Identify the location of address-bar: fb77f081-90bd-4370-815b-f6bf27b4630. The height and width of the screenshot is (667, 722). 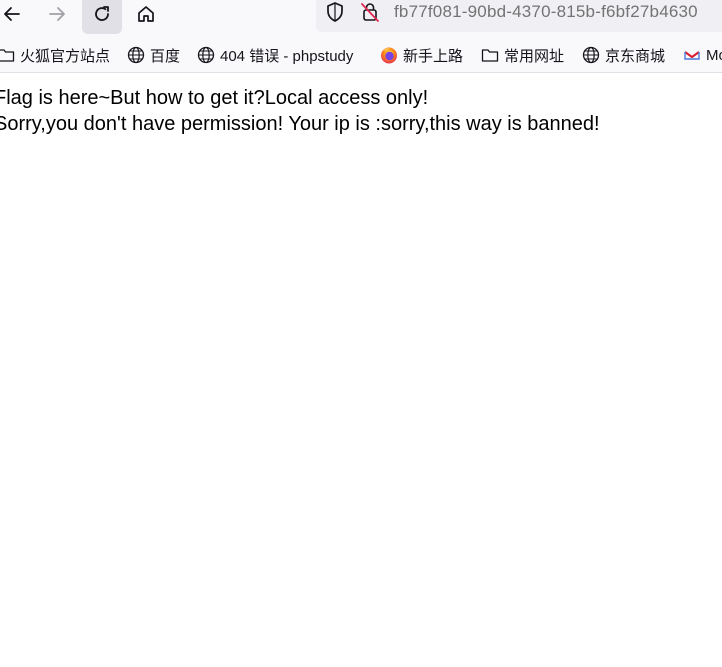
(519, 16).